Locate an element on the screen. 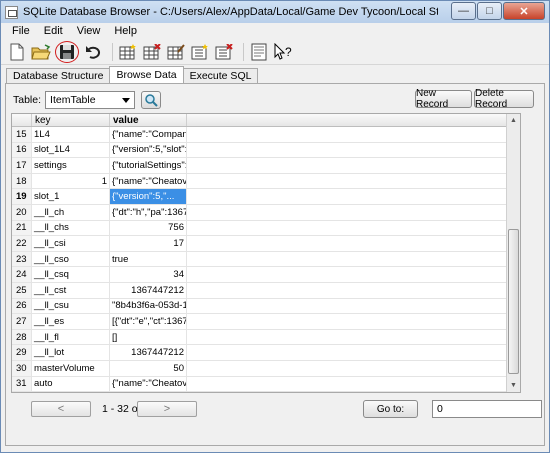  row-number: 19 is located at coordinates (22, 196).